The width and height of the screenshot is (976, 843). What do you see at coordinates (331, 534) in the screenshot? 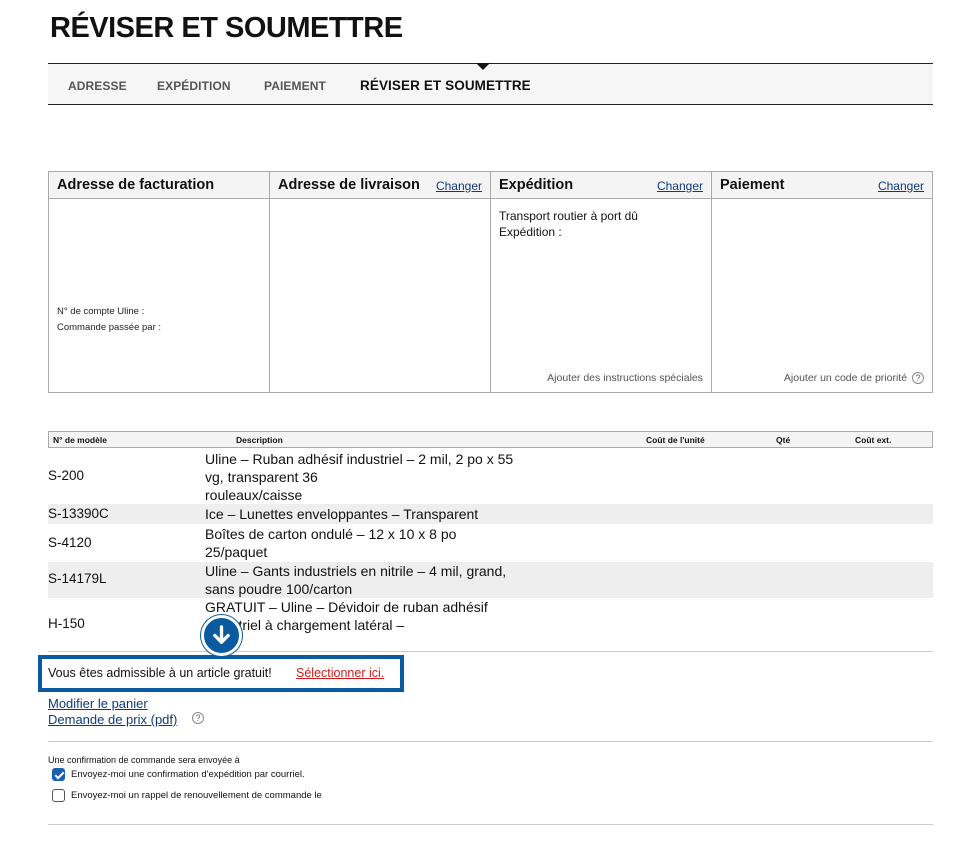
I see `item-description-line: Boîtes de carton ondulé – 12 x 10 x 8 po` at bounding box center [331, 534].